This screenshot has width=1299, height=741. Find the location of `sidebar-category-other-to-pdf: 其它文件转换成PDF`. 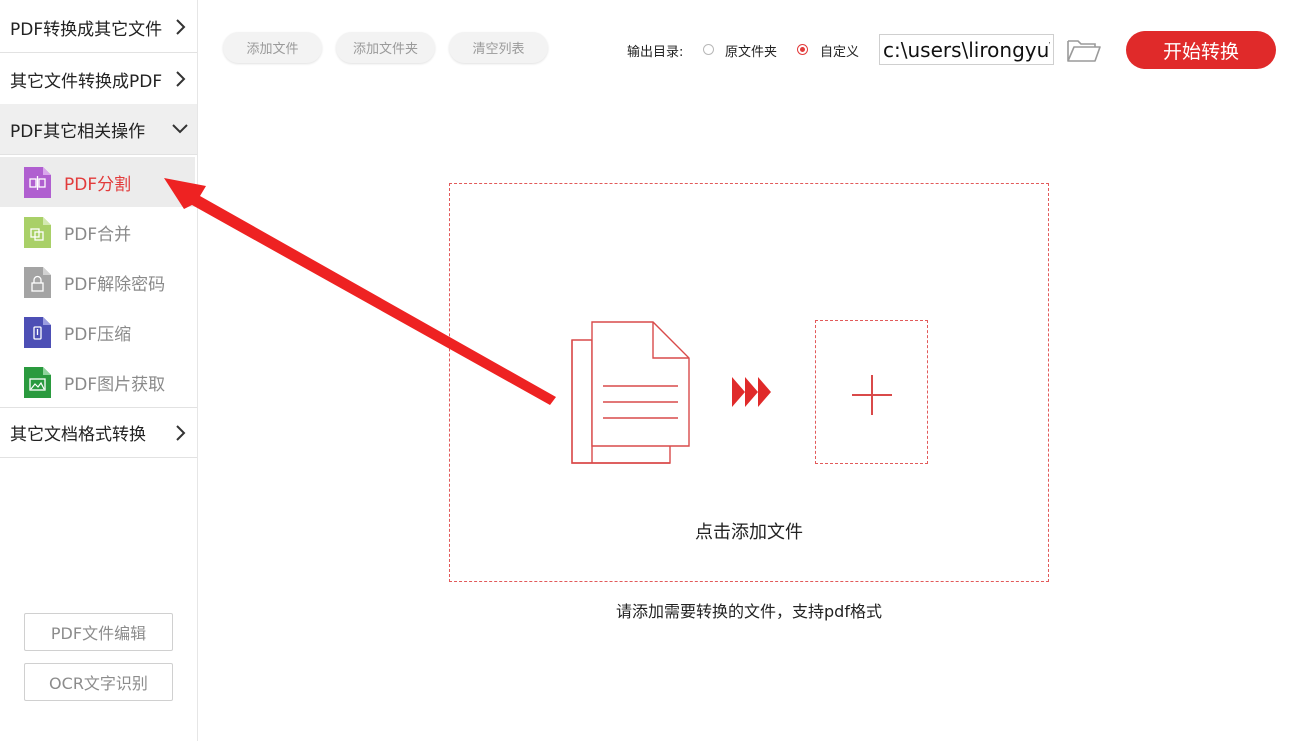

sidebar-category-other-to-pdf: 其它文件转换成PDF is located at coordinates (98, 79).